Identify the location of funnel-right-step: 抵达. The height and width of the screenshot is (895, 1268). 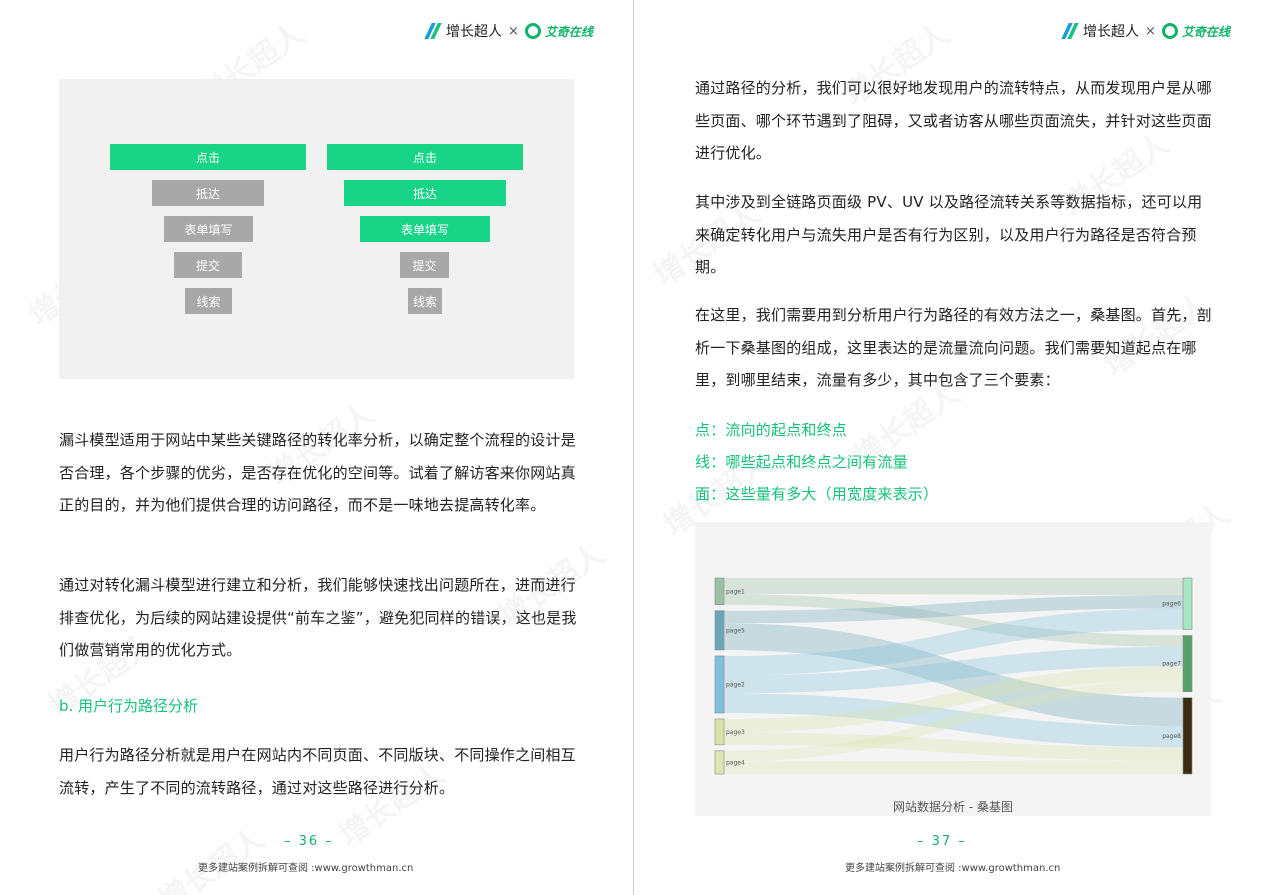
(425, 193).